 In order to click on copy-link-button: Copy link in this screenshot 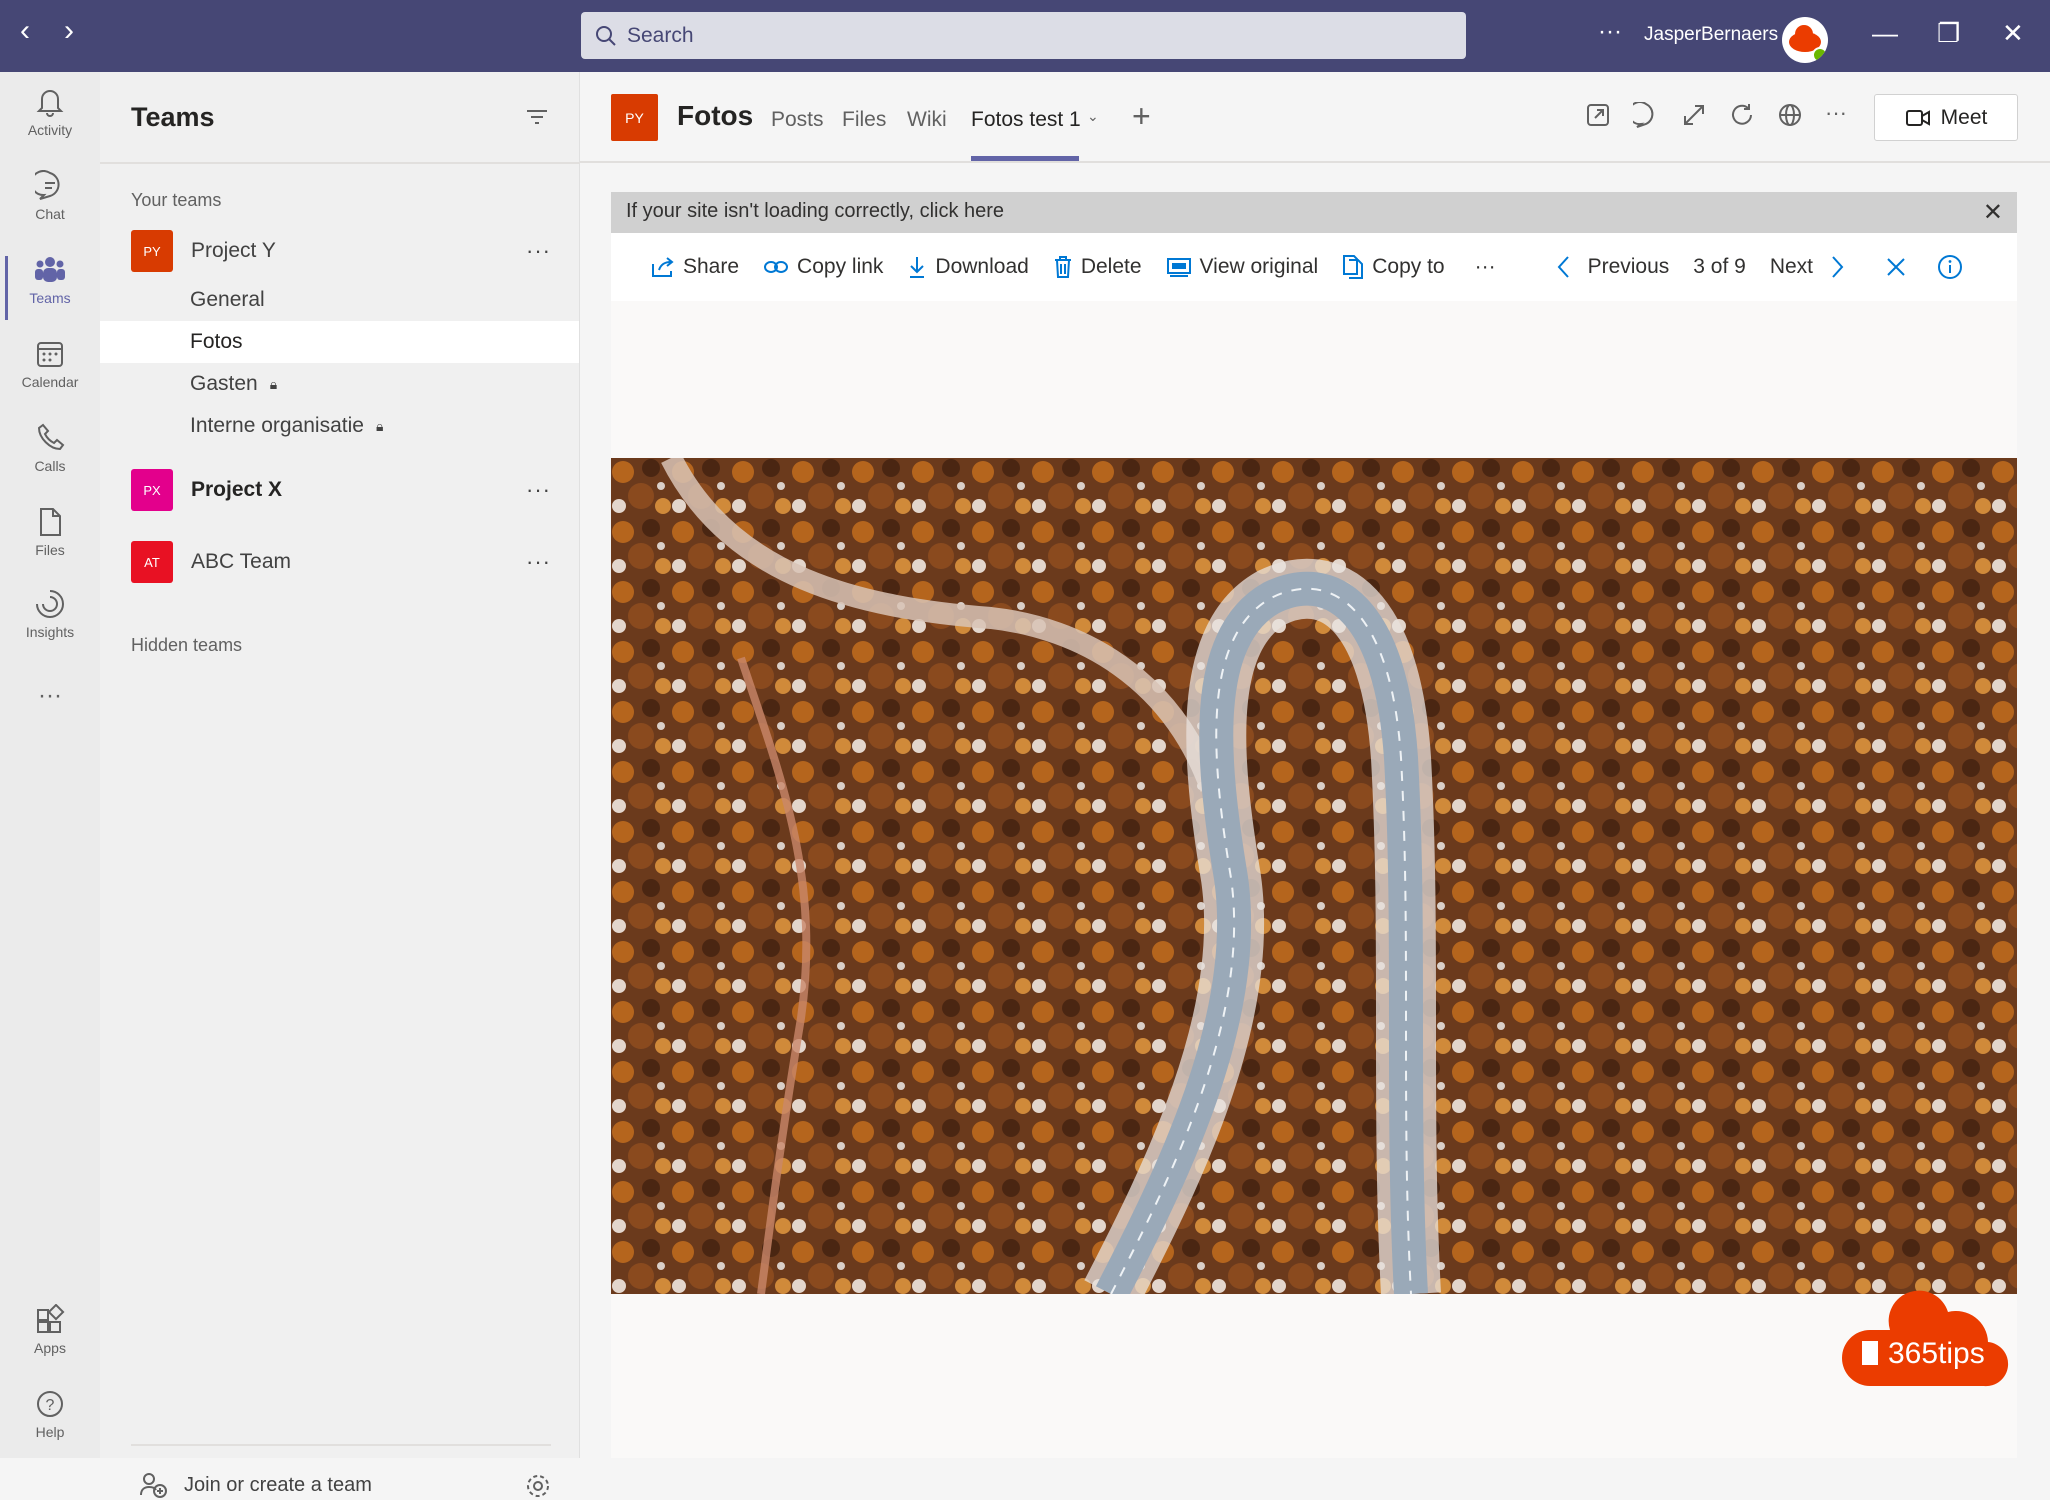, I will do `click(823, 267)`.